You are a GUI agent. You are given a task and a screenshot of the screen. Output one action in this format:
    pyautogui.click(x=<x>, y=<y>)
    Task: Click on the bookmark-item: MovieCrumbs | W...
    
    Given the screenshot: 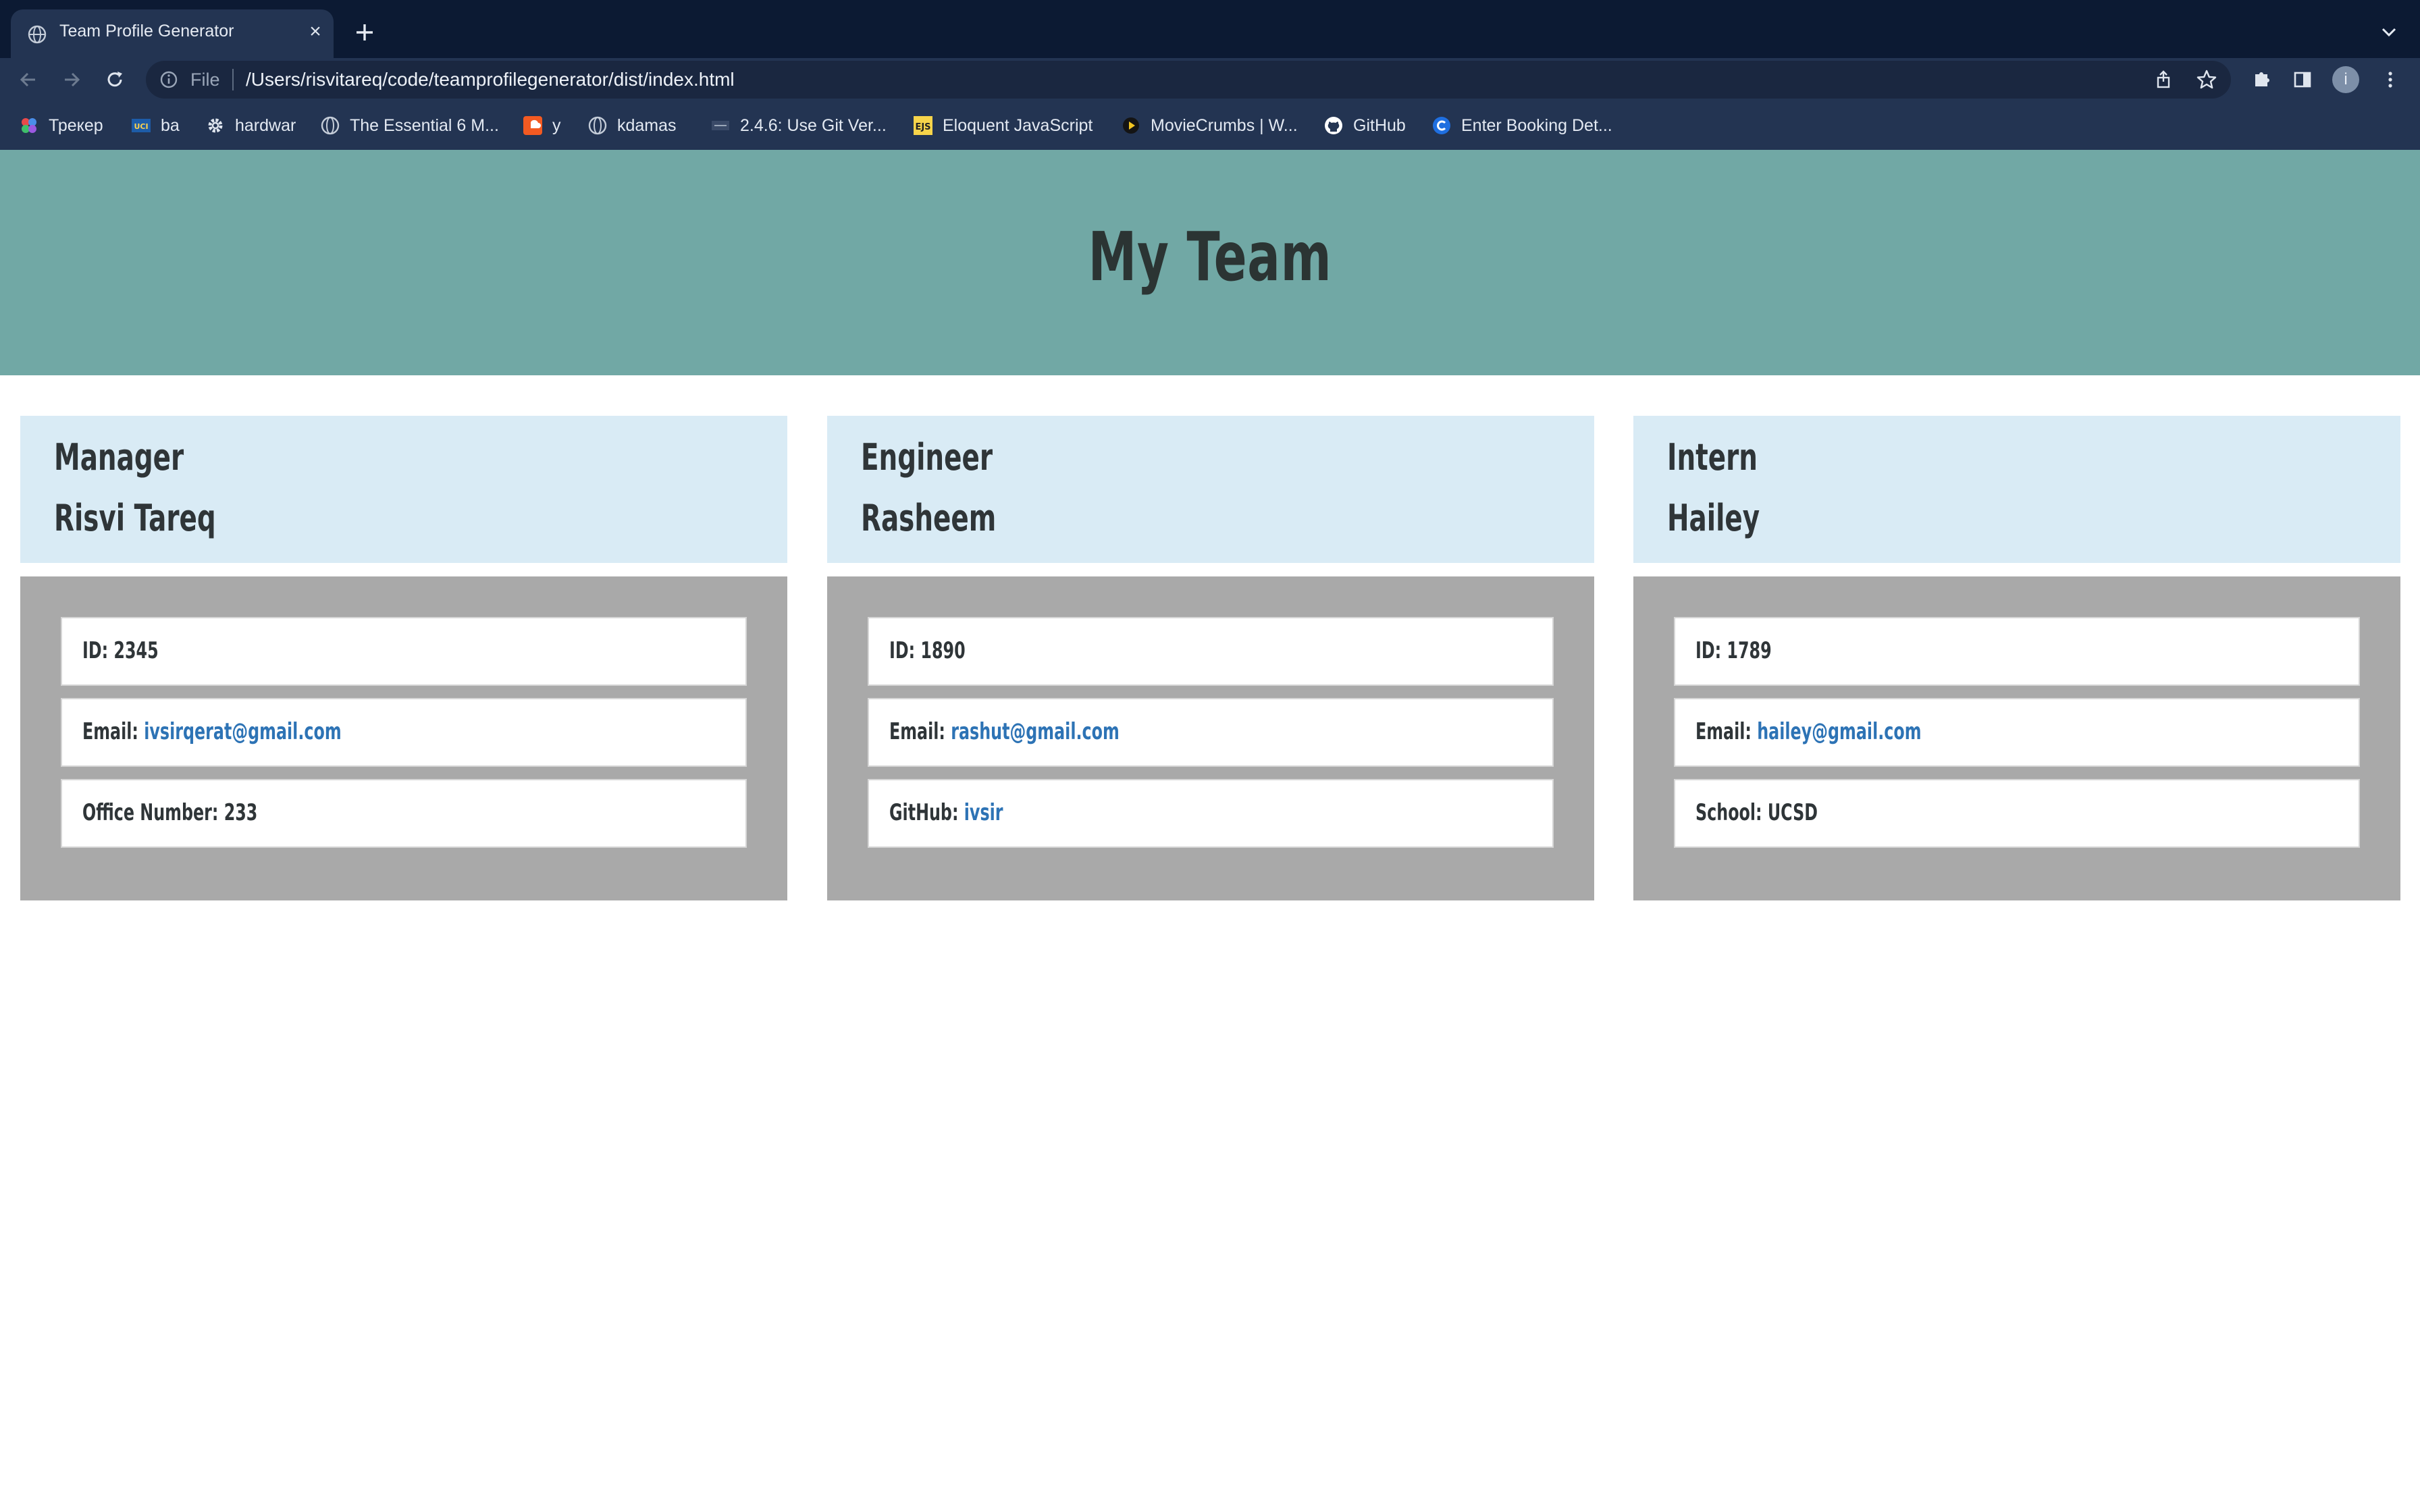 What is the action you would take?
    pyautogui.click(x=1209, y=125)
    